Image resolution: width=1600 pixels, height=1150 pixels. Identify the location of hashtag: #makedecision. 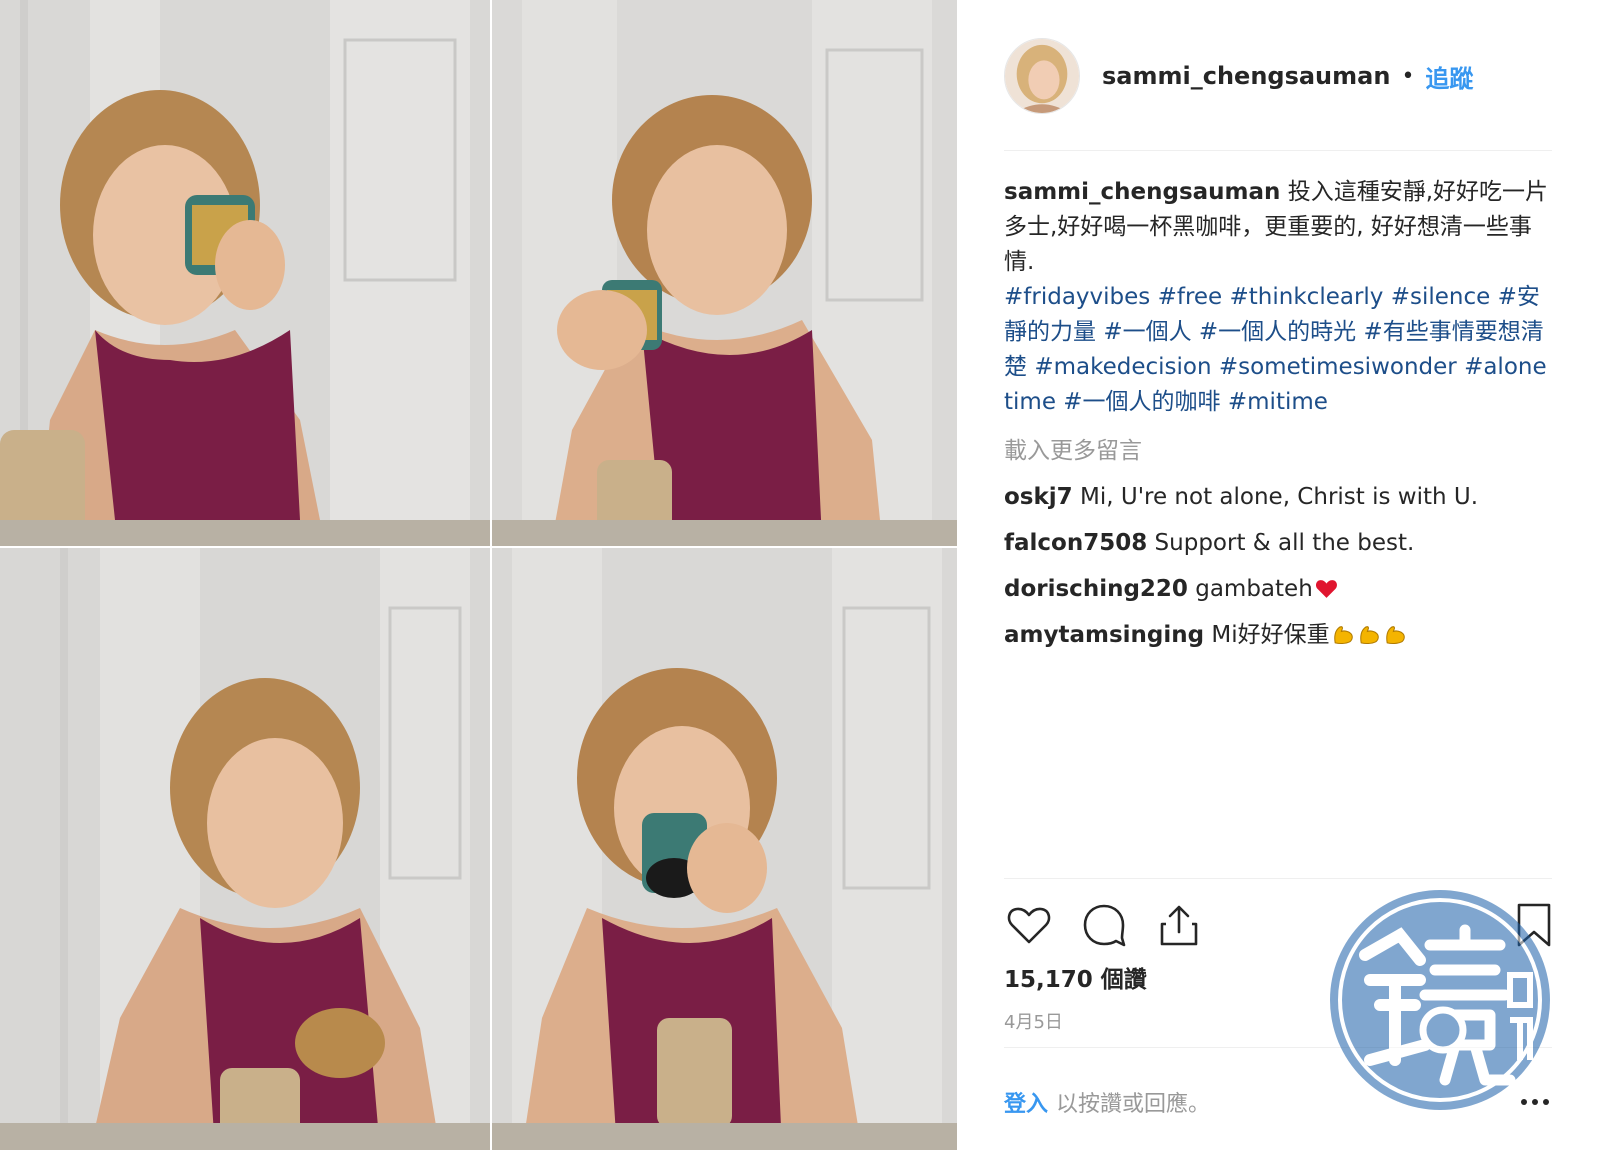
(1122, 367).